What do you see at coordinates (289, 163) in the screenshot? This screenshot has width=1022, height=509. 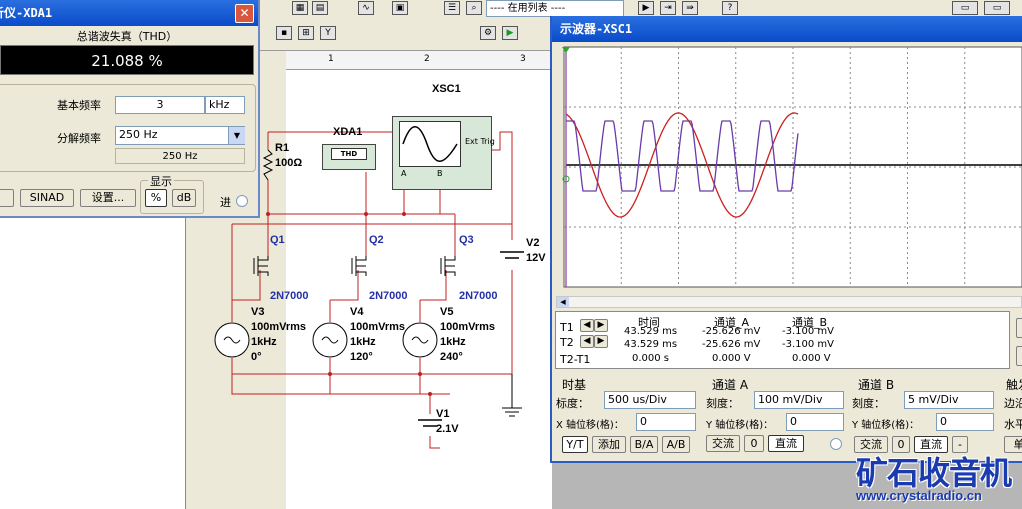 I see `r1-value: 100Ω` at bounding box center [289, 163].